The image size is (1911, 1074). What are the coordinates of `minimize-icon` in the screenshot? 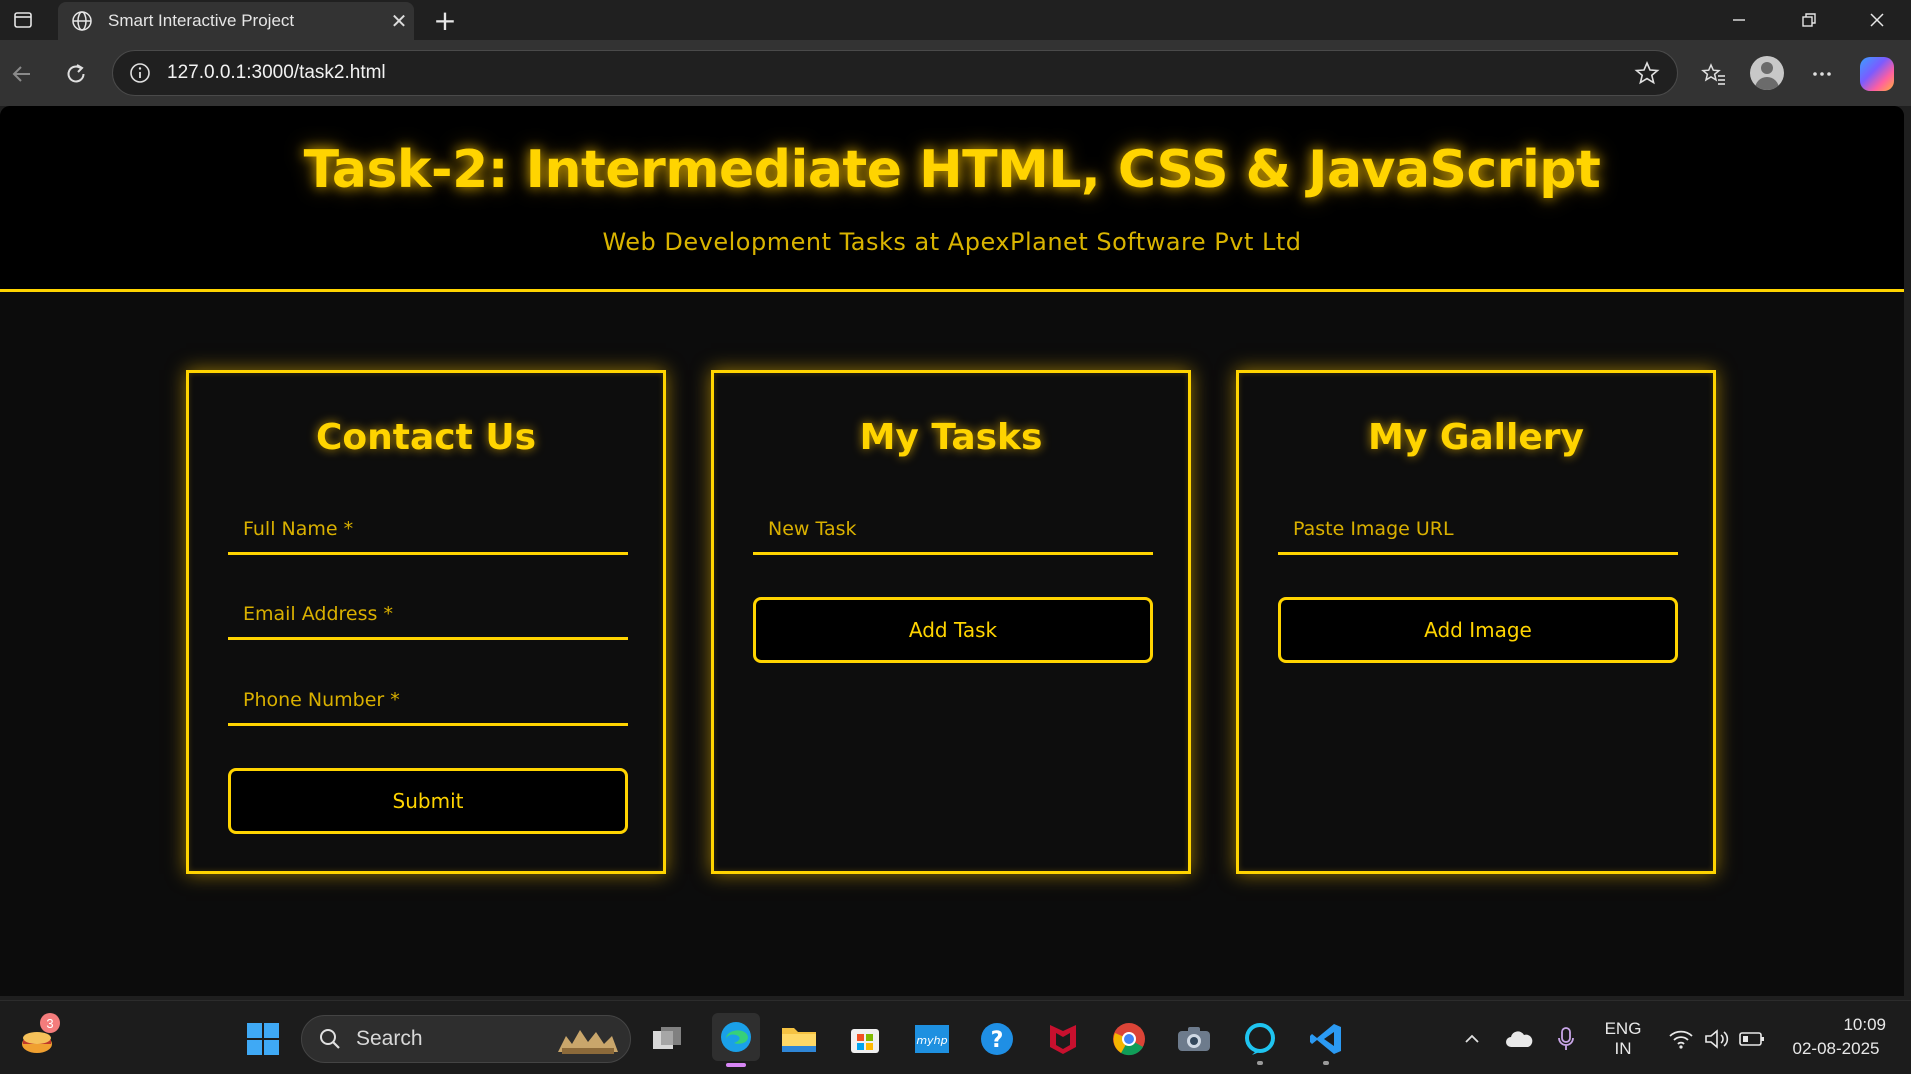 It's located at (1739, 20).